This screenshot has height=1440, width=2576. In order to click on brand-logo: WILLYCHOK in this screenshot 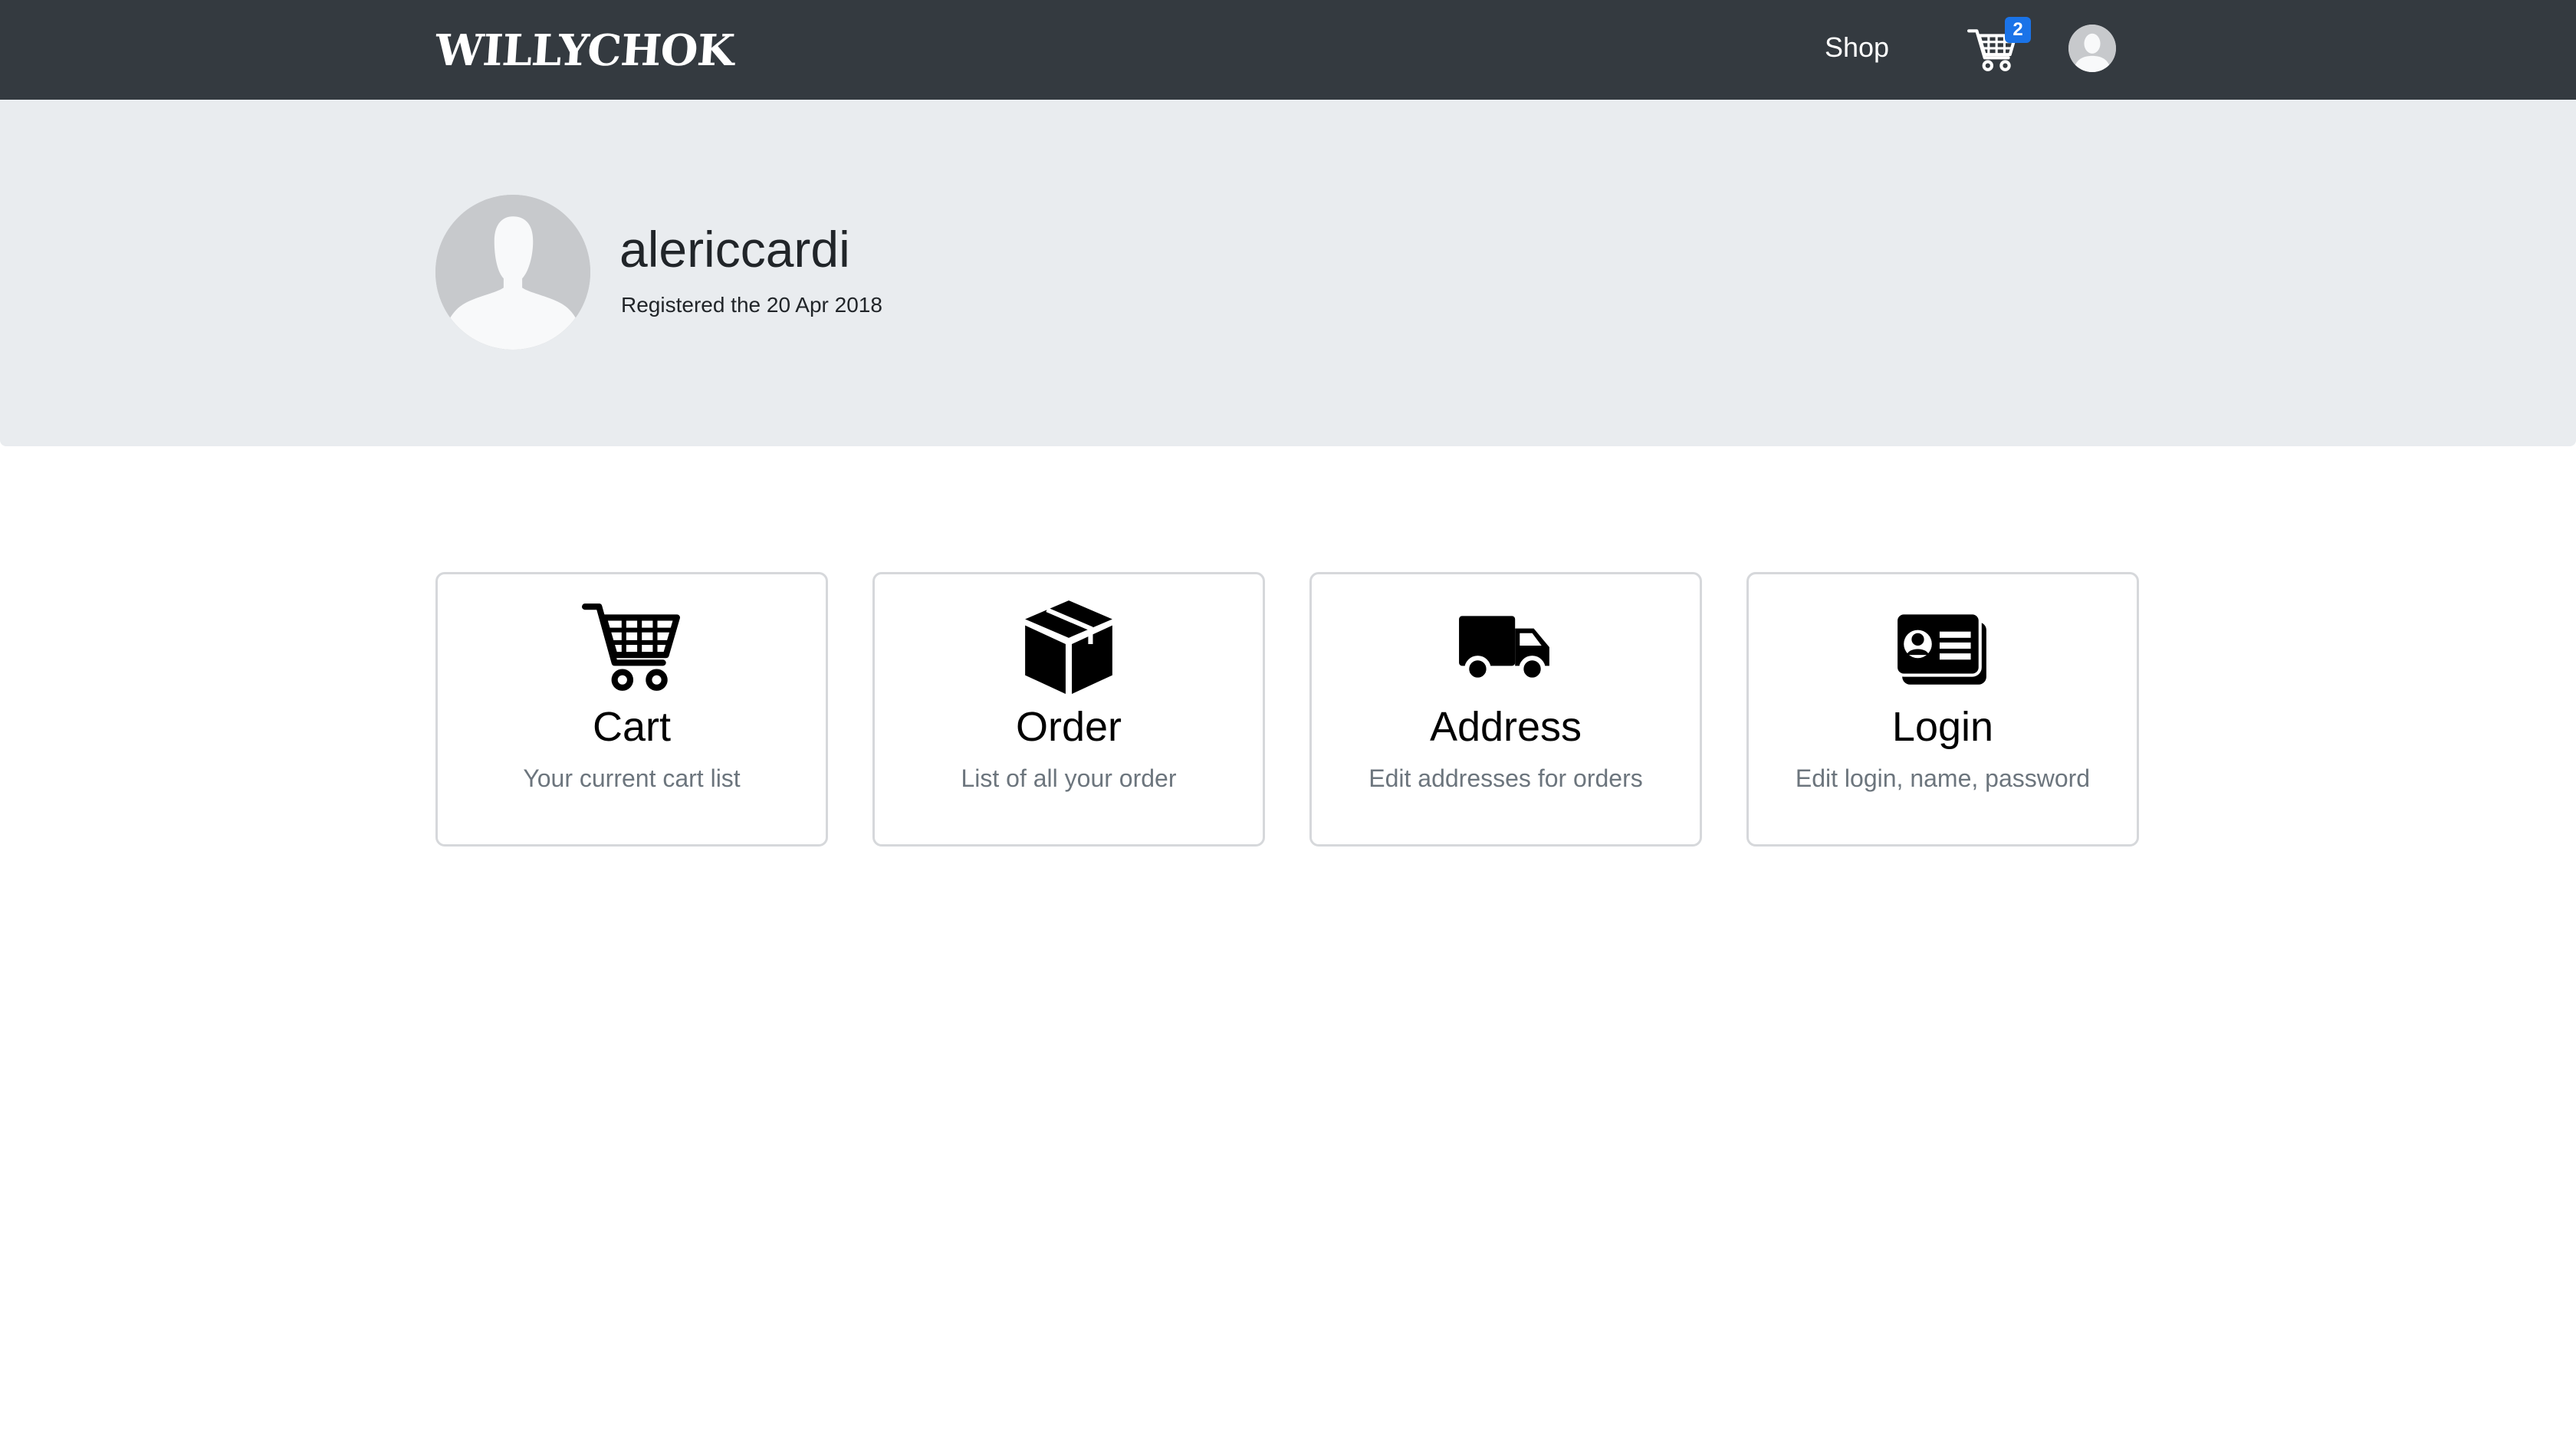, I will do `click(585, 50)`.